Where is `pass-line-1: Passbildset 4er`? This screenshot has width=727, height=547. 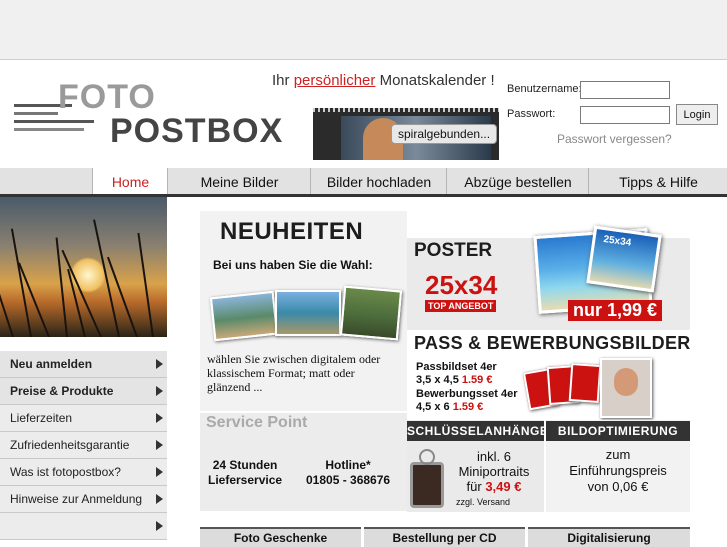 pass-line-1: Passbildset 4er is located at coordinates (456, 367).